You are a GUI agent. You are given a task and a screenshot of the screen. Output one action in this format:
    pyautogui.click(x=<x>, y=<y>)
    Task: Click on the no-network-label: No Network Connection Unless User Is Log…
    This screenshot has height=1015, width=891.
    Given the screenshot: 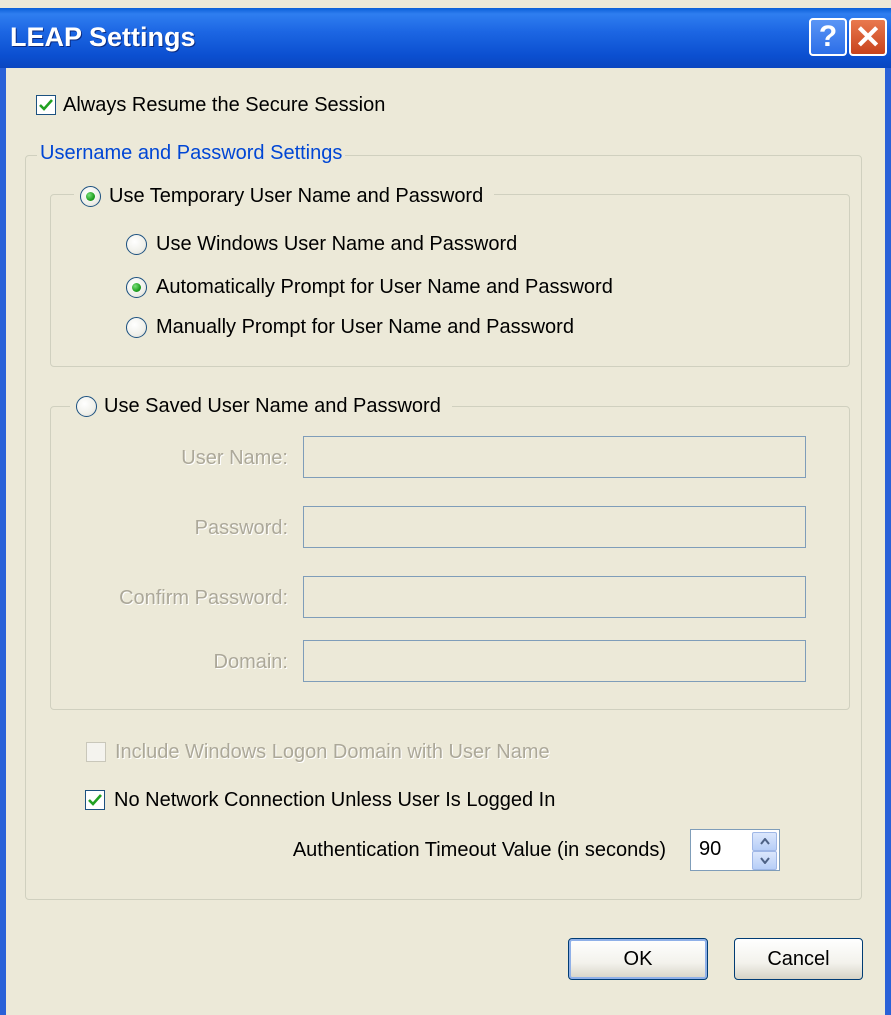 What is the action you would take?
    pyautogui.click(x=335, y=800)
    